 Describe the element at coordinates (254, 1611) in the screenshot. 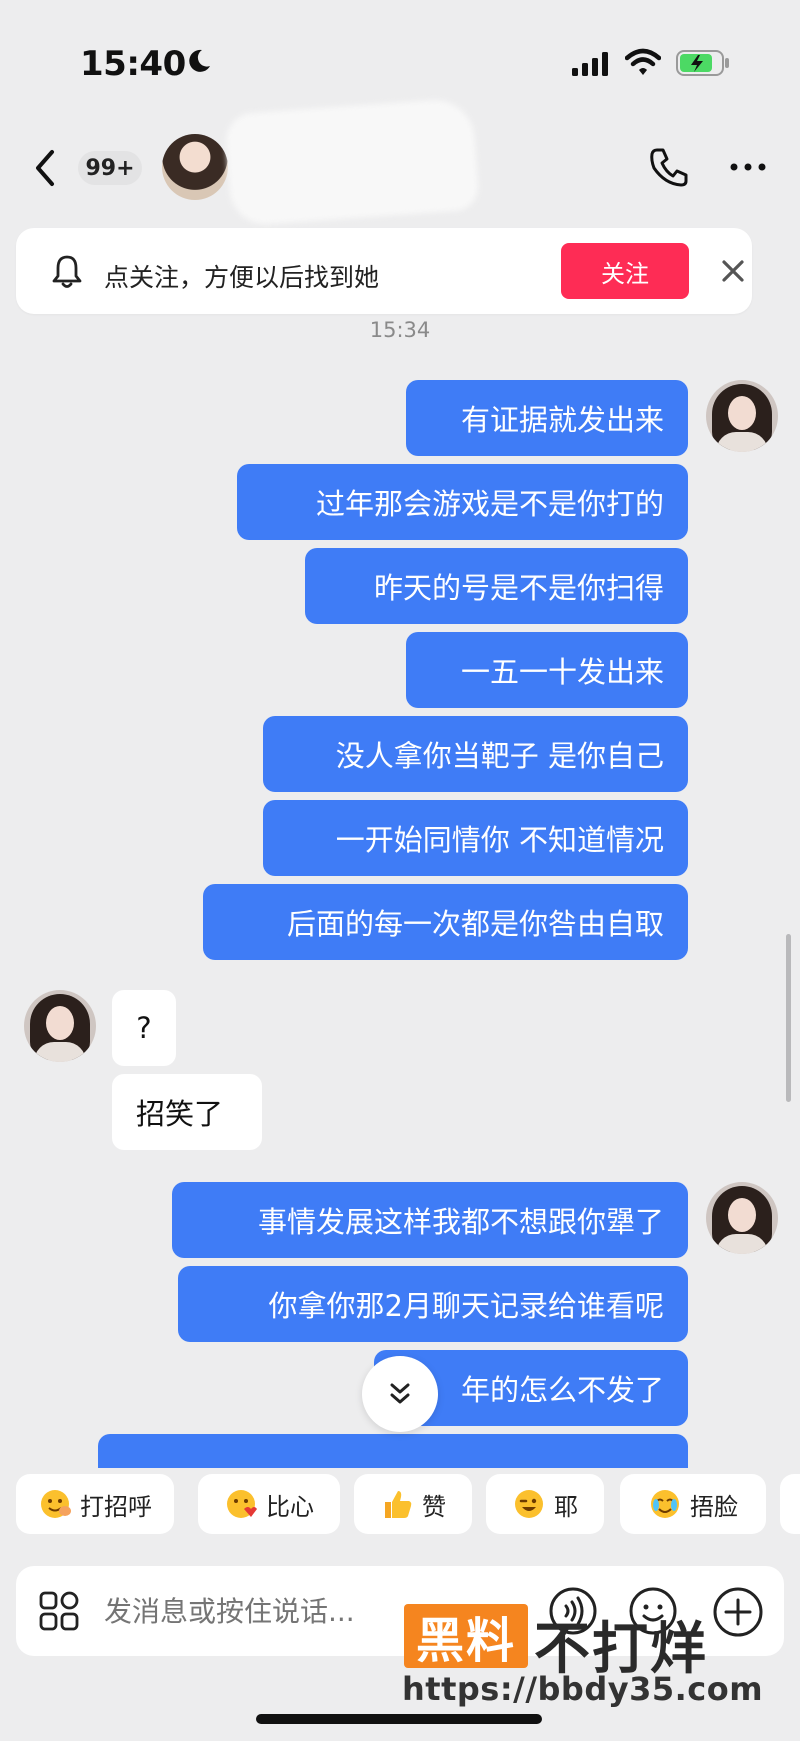

I see `message-input` at that location.